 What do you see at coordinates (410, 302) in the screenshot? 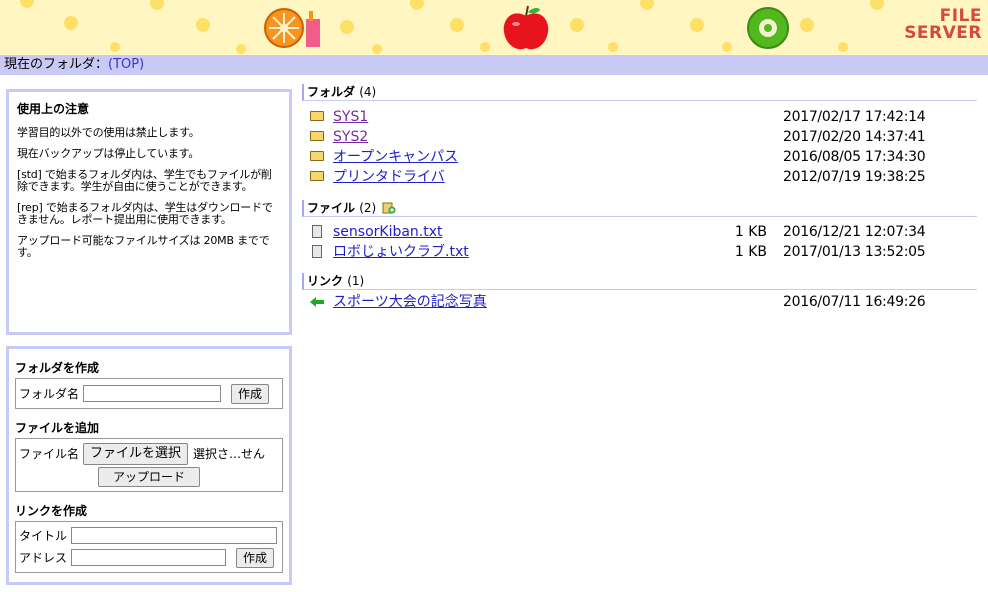
I see `link-item: スポーツ大会の記念写真` at bounding box center [410, 302].